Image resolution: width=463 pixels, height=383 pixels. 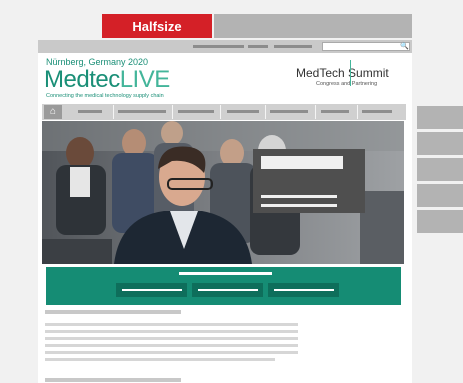 I want to click on medteclive-logo: MedtecLIVE, so click(x=107, y=80).